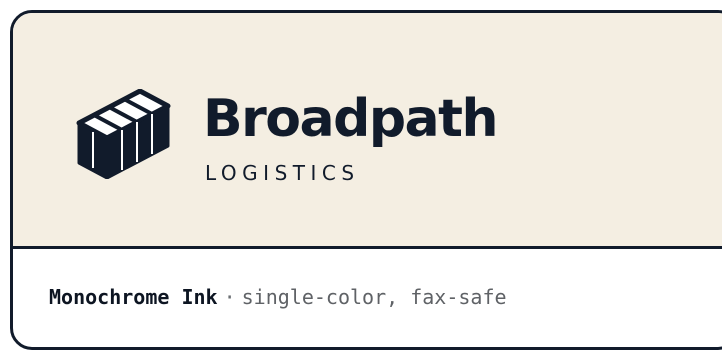 The image size is (722, 350). I want to click on variant-caption: Monochrome Ink · single-color, fax-safe, so click(278, 297).